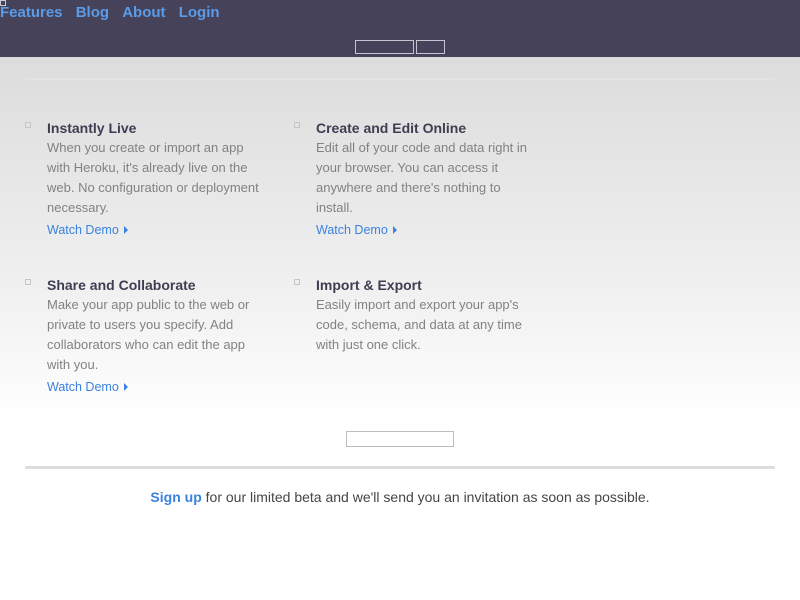 This screenshot has width=800, height=600. I want to click on nav-item-blog: Blog, so click(92, 12).